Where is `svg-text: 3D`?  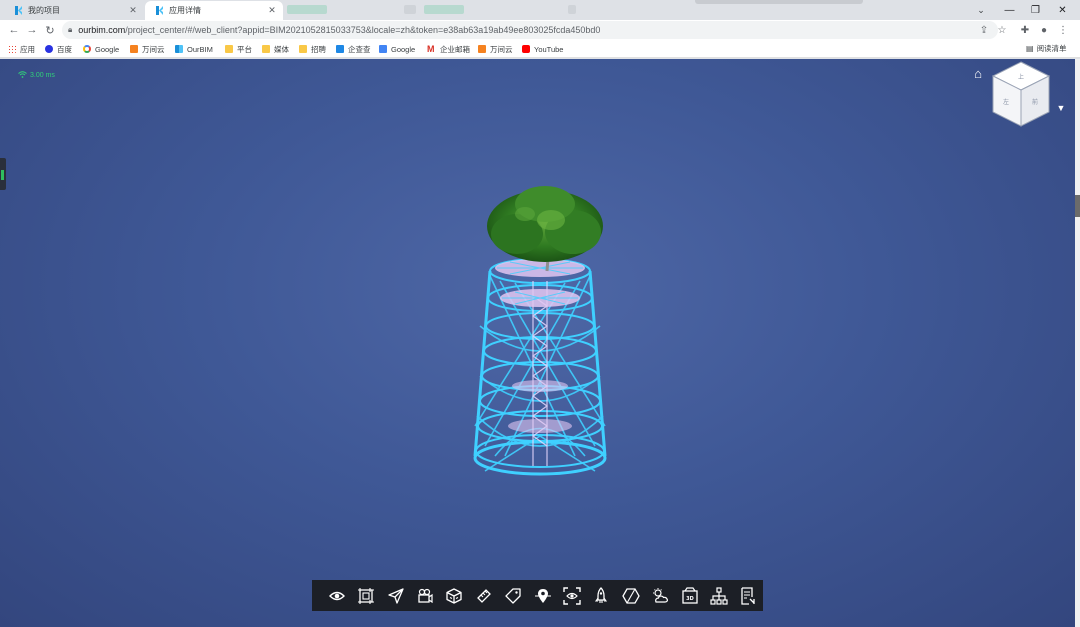 svg-text: 3D is located at coordinates (690, 599).